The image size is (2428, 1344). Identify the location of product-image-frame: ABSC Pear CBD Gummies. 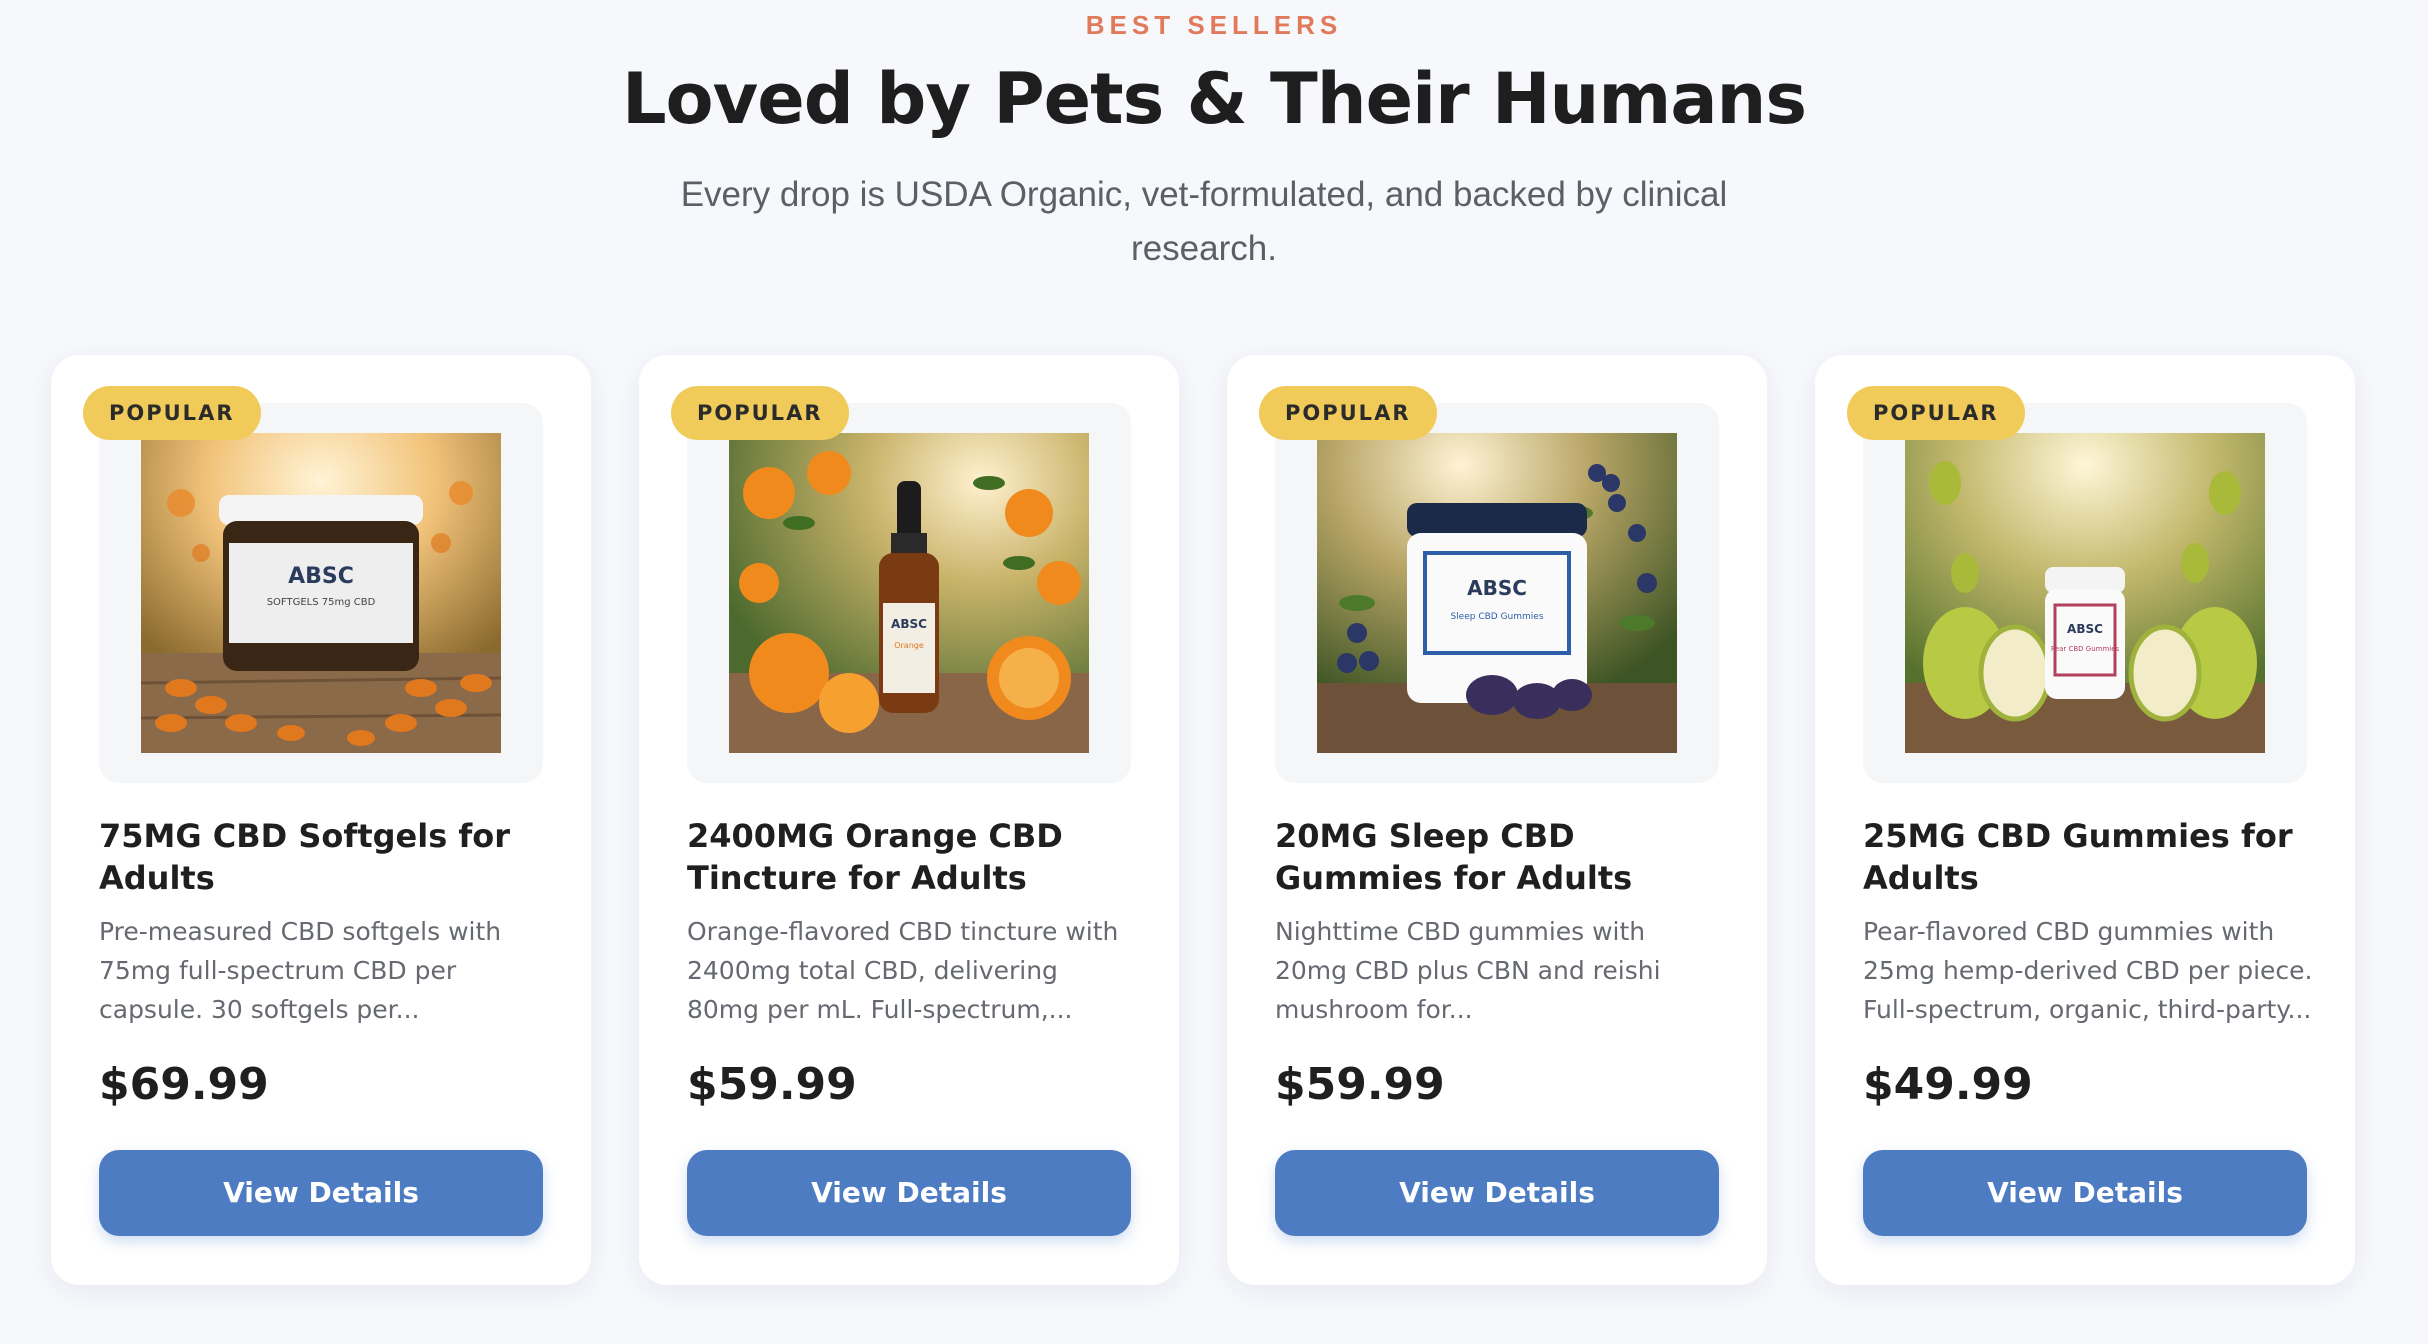
(2085, 593).